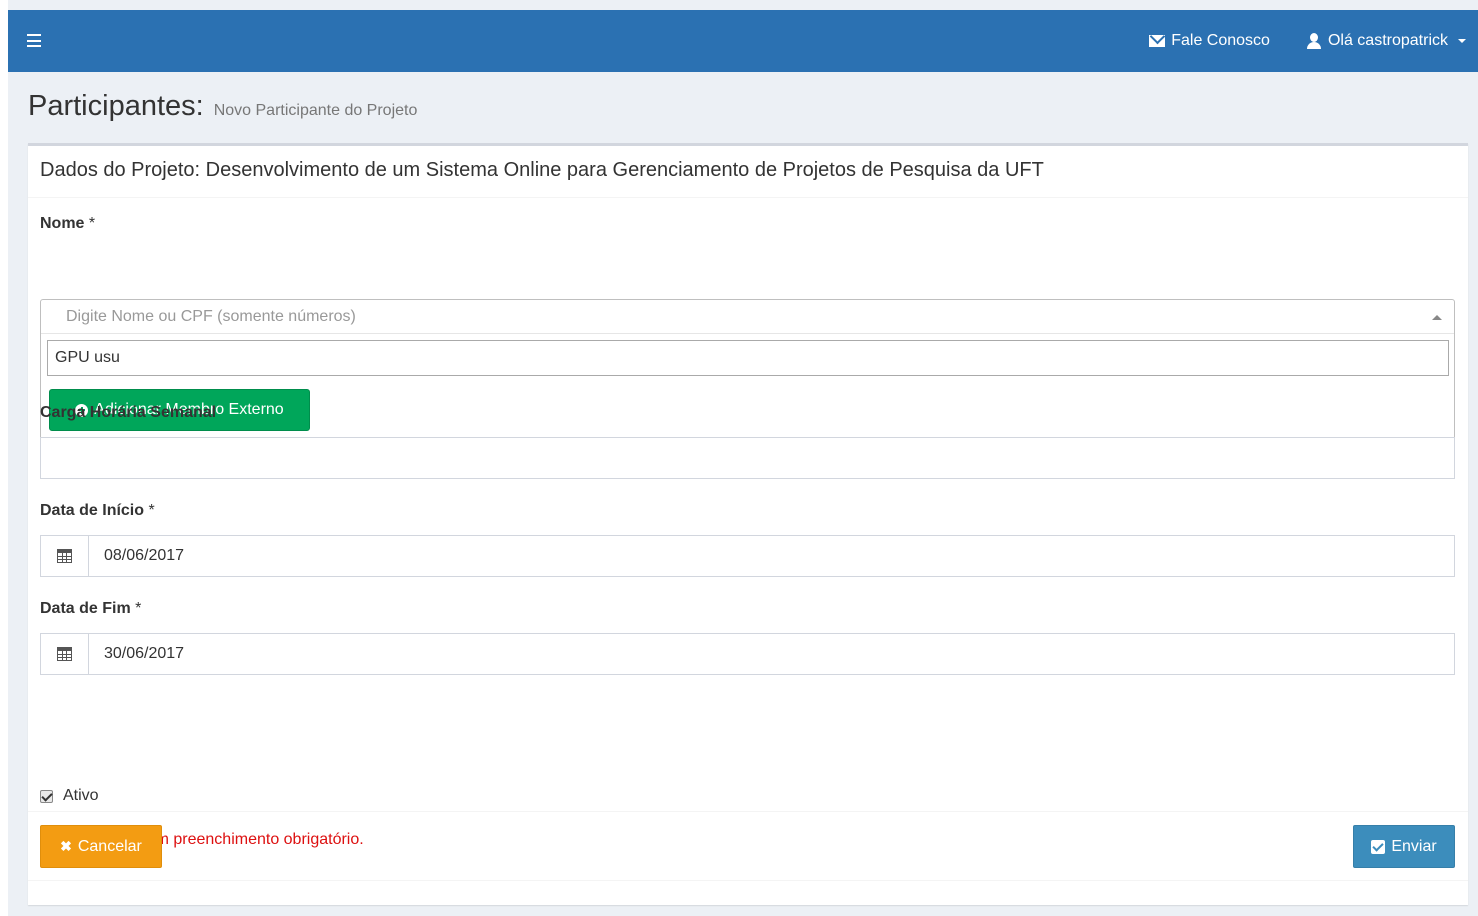 Image resolution: width=1478 pixels, height=916 pixels. I want to click on user-menu: Olá castropatrick, so click(1385, 41).